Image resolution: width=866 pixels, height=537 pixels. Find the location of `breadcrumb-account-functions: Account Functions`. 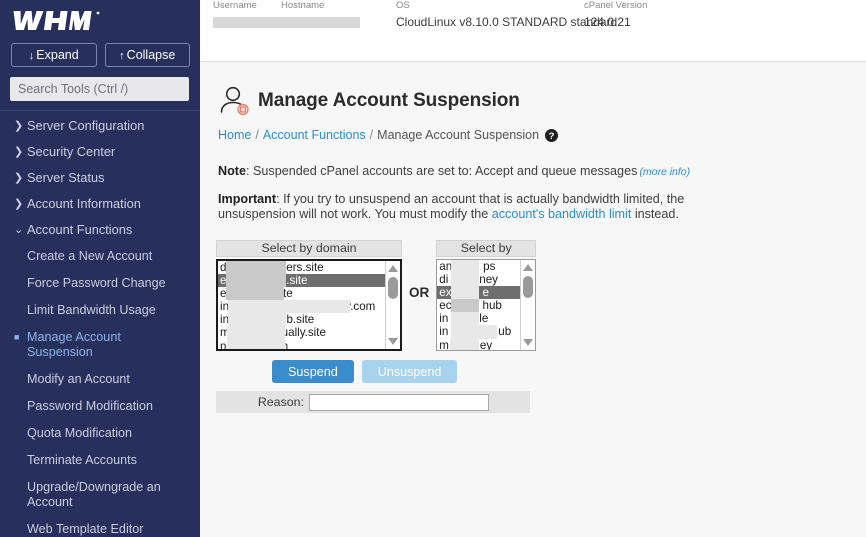

breadcrumb-account-functions: Account Functions is located at coordinates (314, 135).